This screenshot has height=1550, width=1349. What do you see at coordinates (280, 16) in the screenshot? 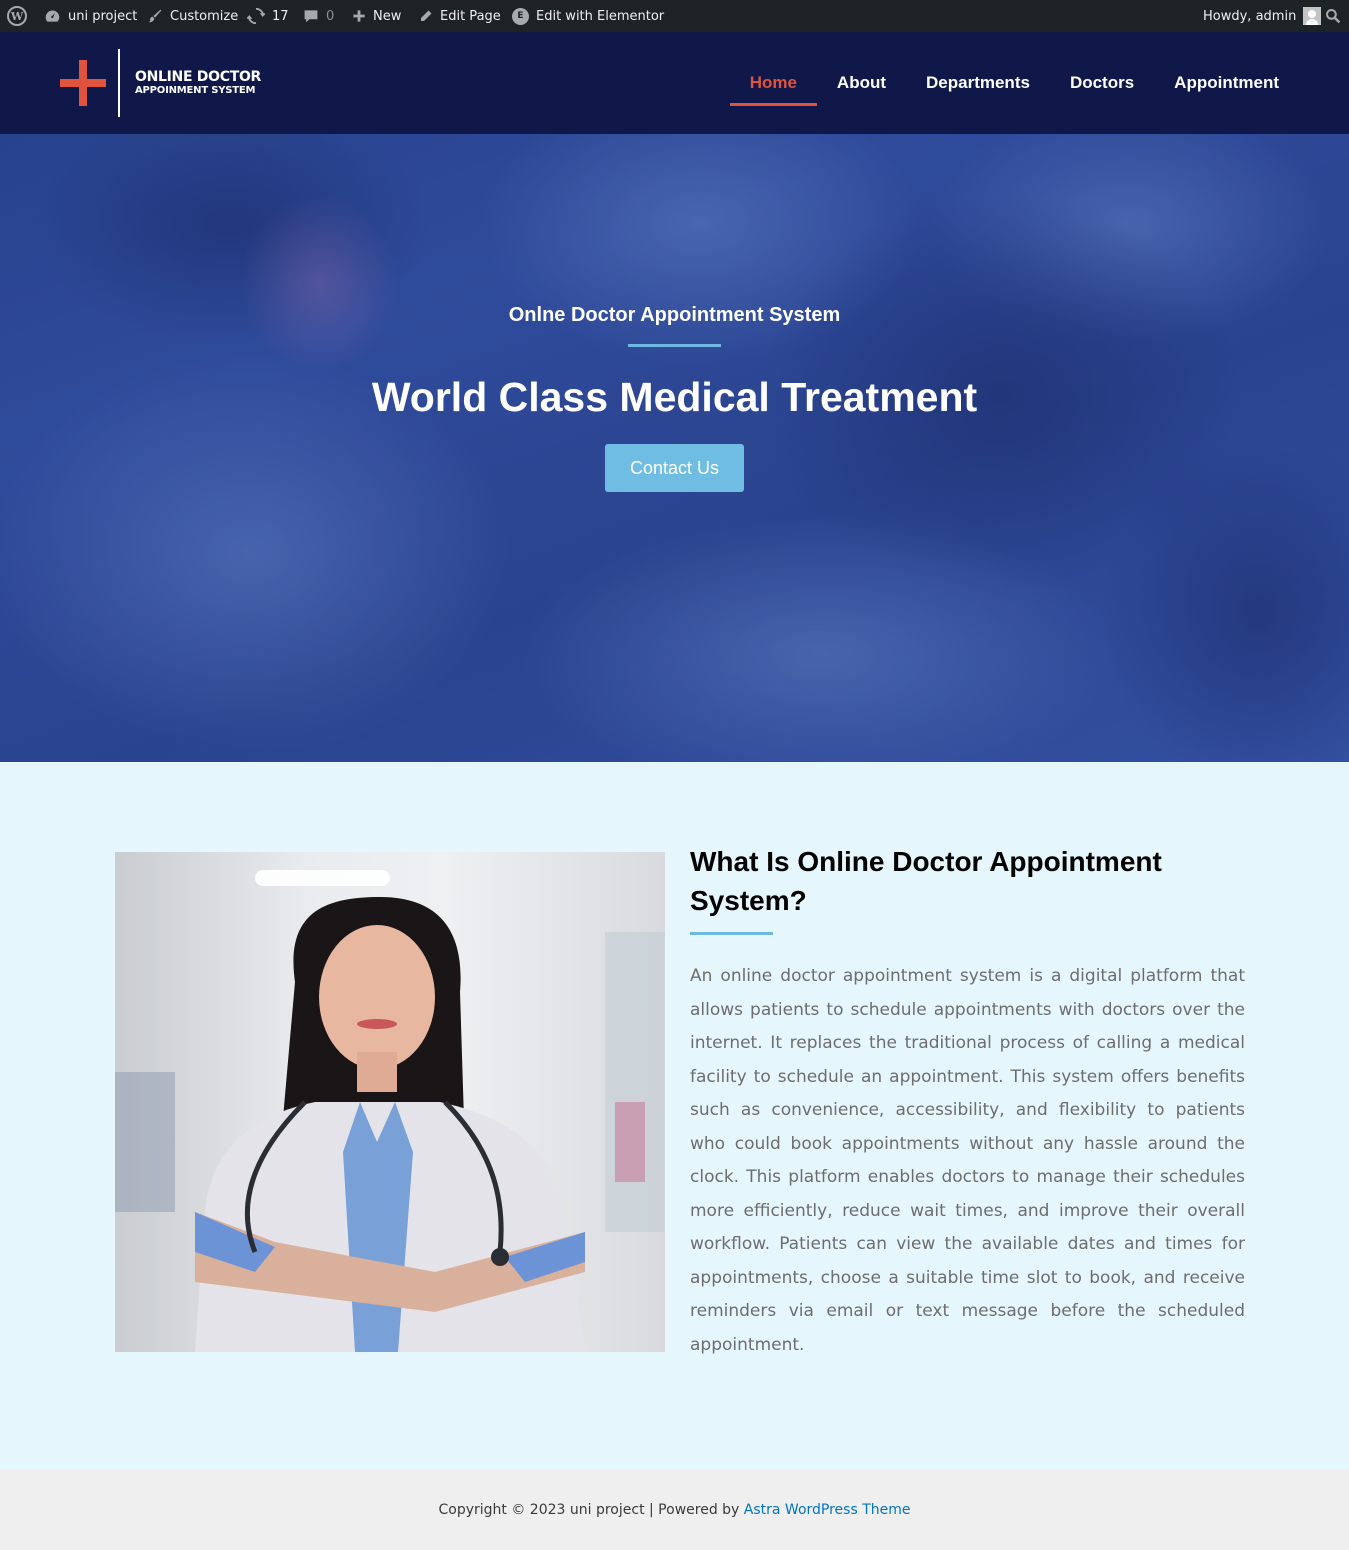
I see `updates-count: 17` at bounding box center [280, 16].